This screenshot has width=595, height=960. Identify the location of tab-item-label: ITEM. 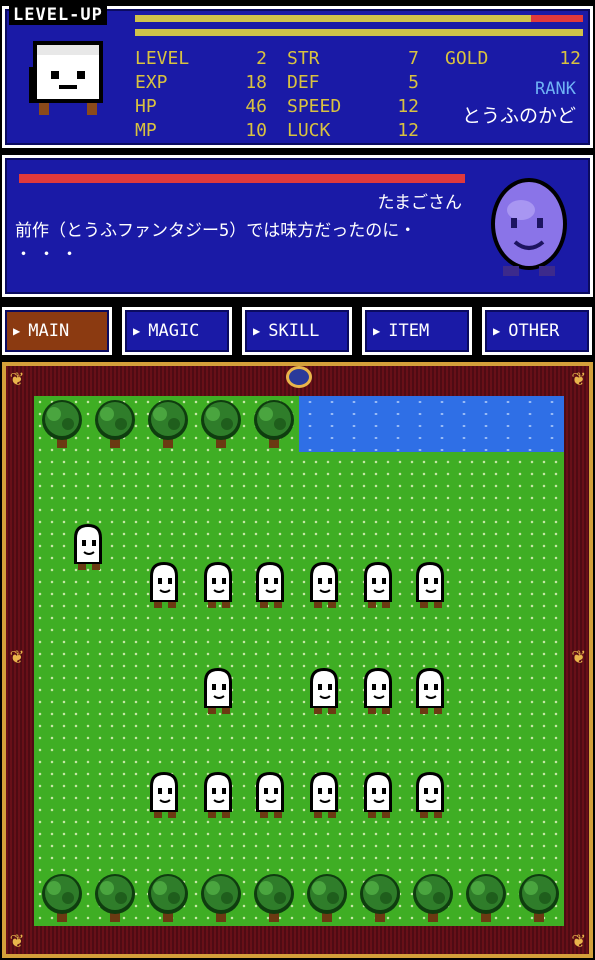
(409, 331).